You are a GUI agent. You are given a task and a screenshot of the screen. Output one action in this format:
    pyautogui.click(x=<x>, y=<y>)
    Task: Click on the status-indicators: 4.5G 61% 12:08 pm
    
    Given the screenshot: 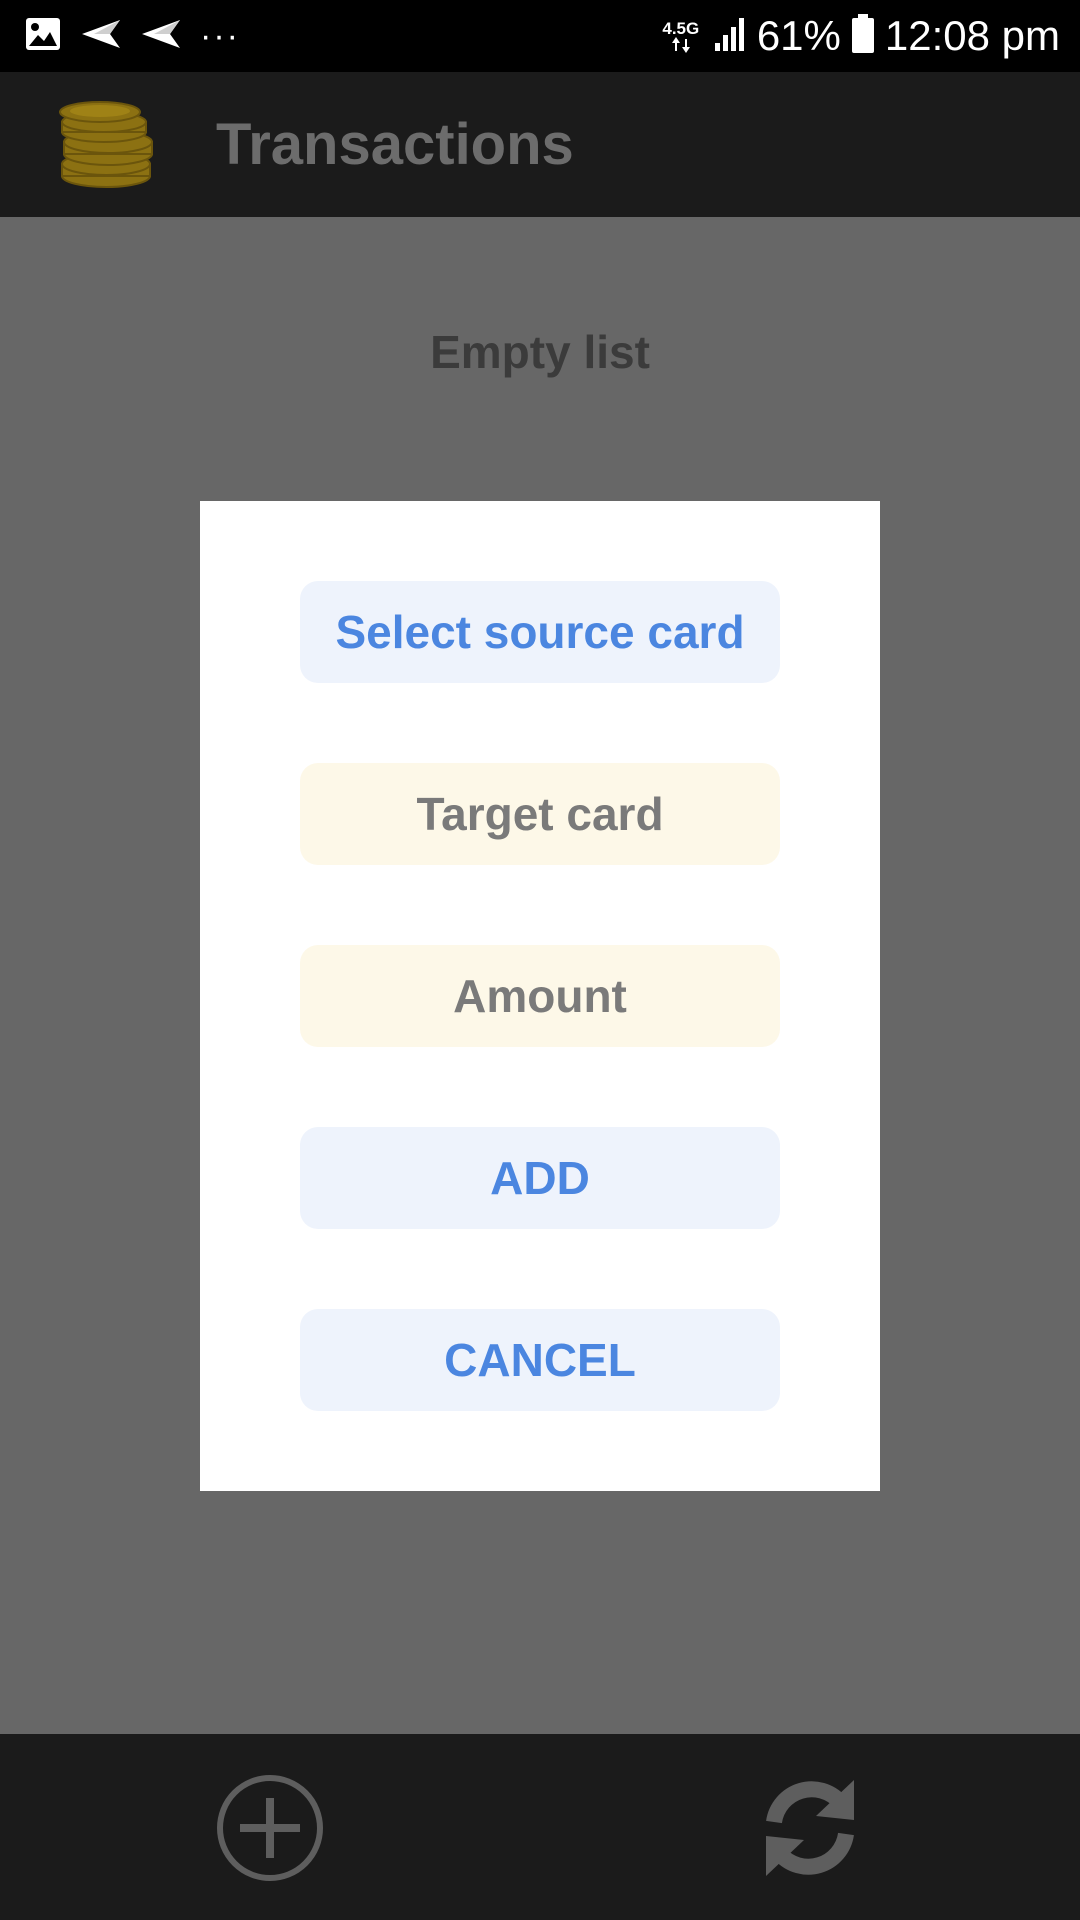 What is the action you would take?
    pyautogui.click(x=859, y=36)
    